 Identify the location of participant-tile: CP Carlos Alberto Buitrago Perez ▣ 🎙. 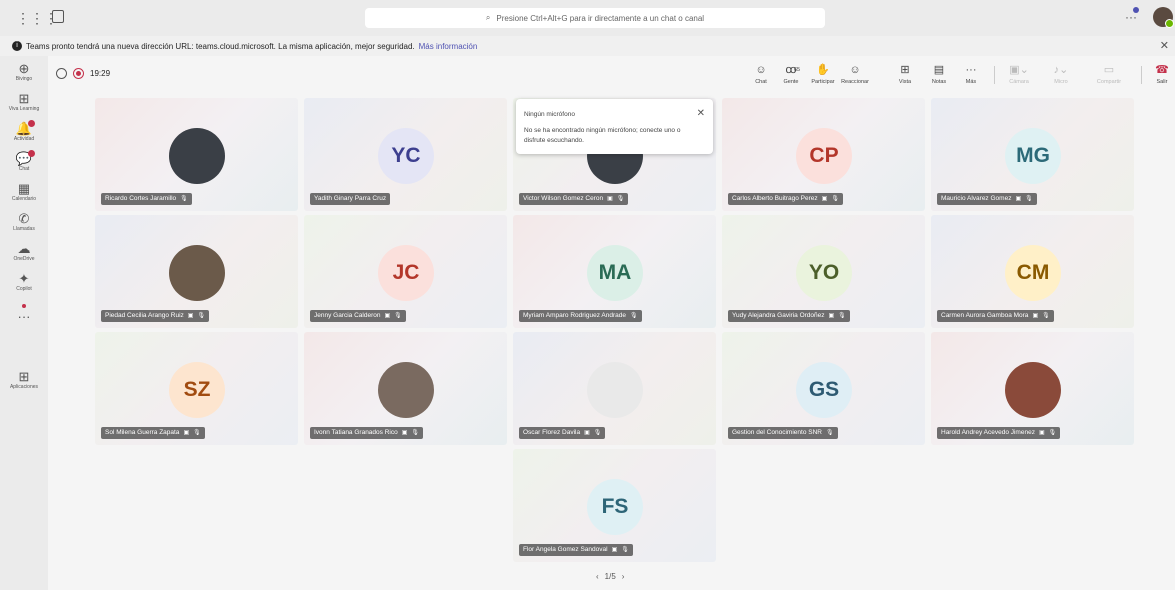
(823, 154).